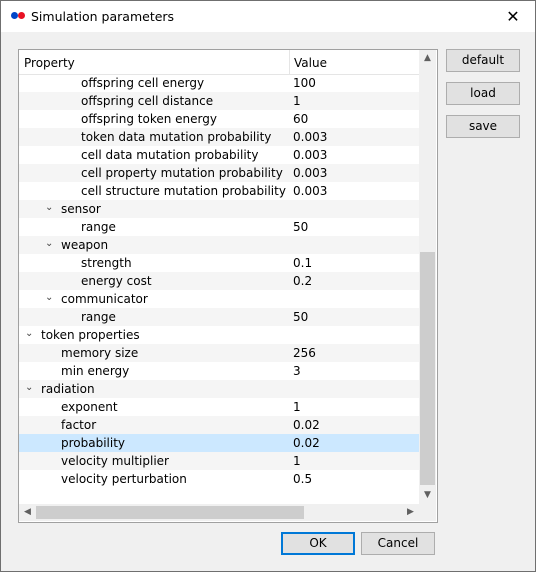  What do you see at coordinates (49, 63) in the screenshot?
I see `header-property: Property` at bounding box center [49, 63].